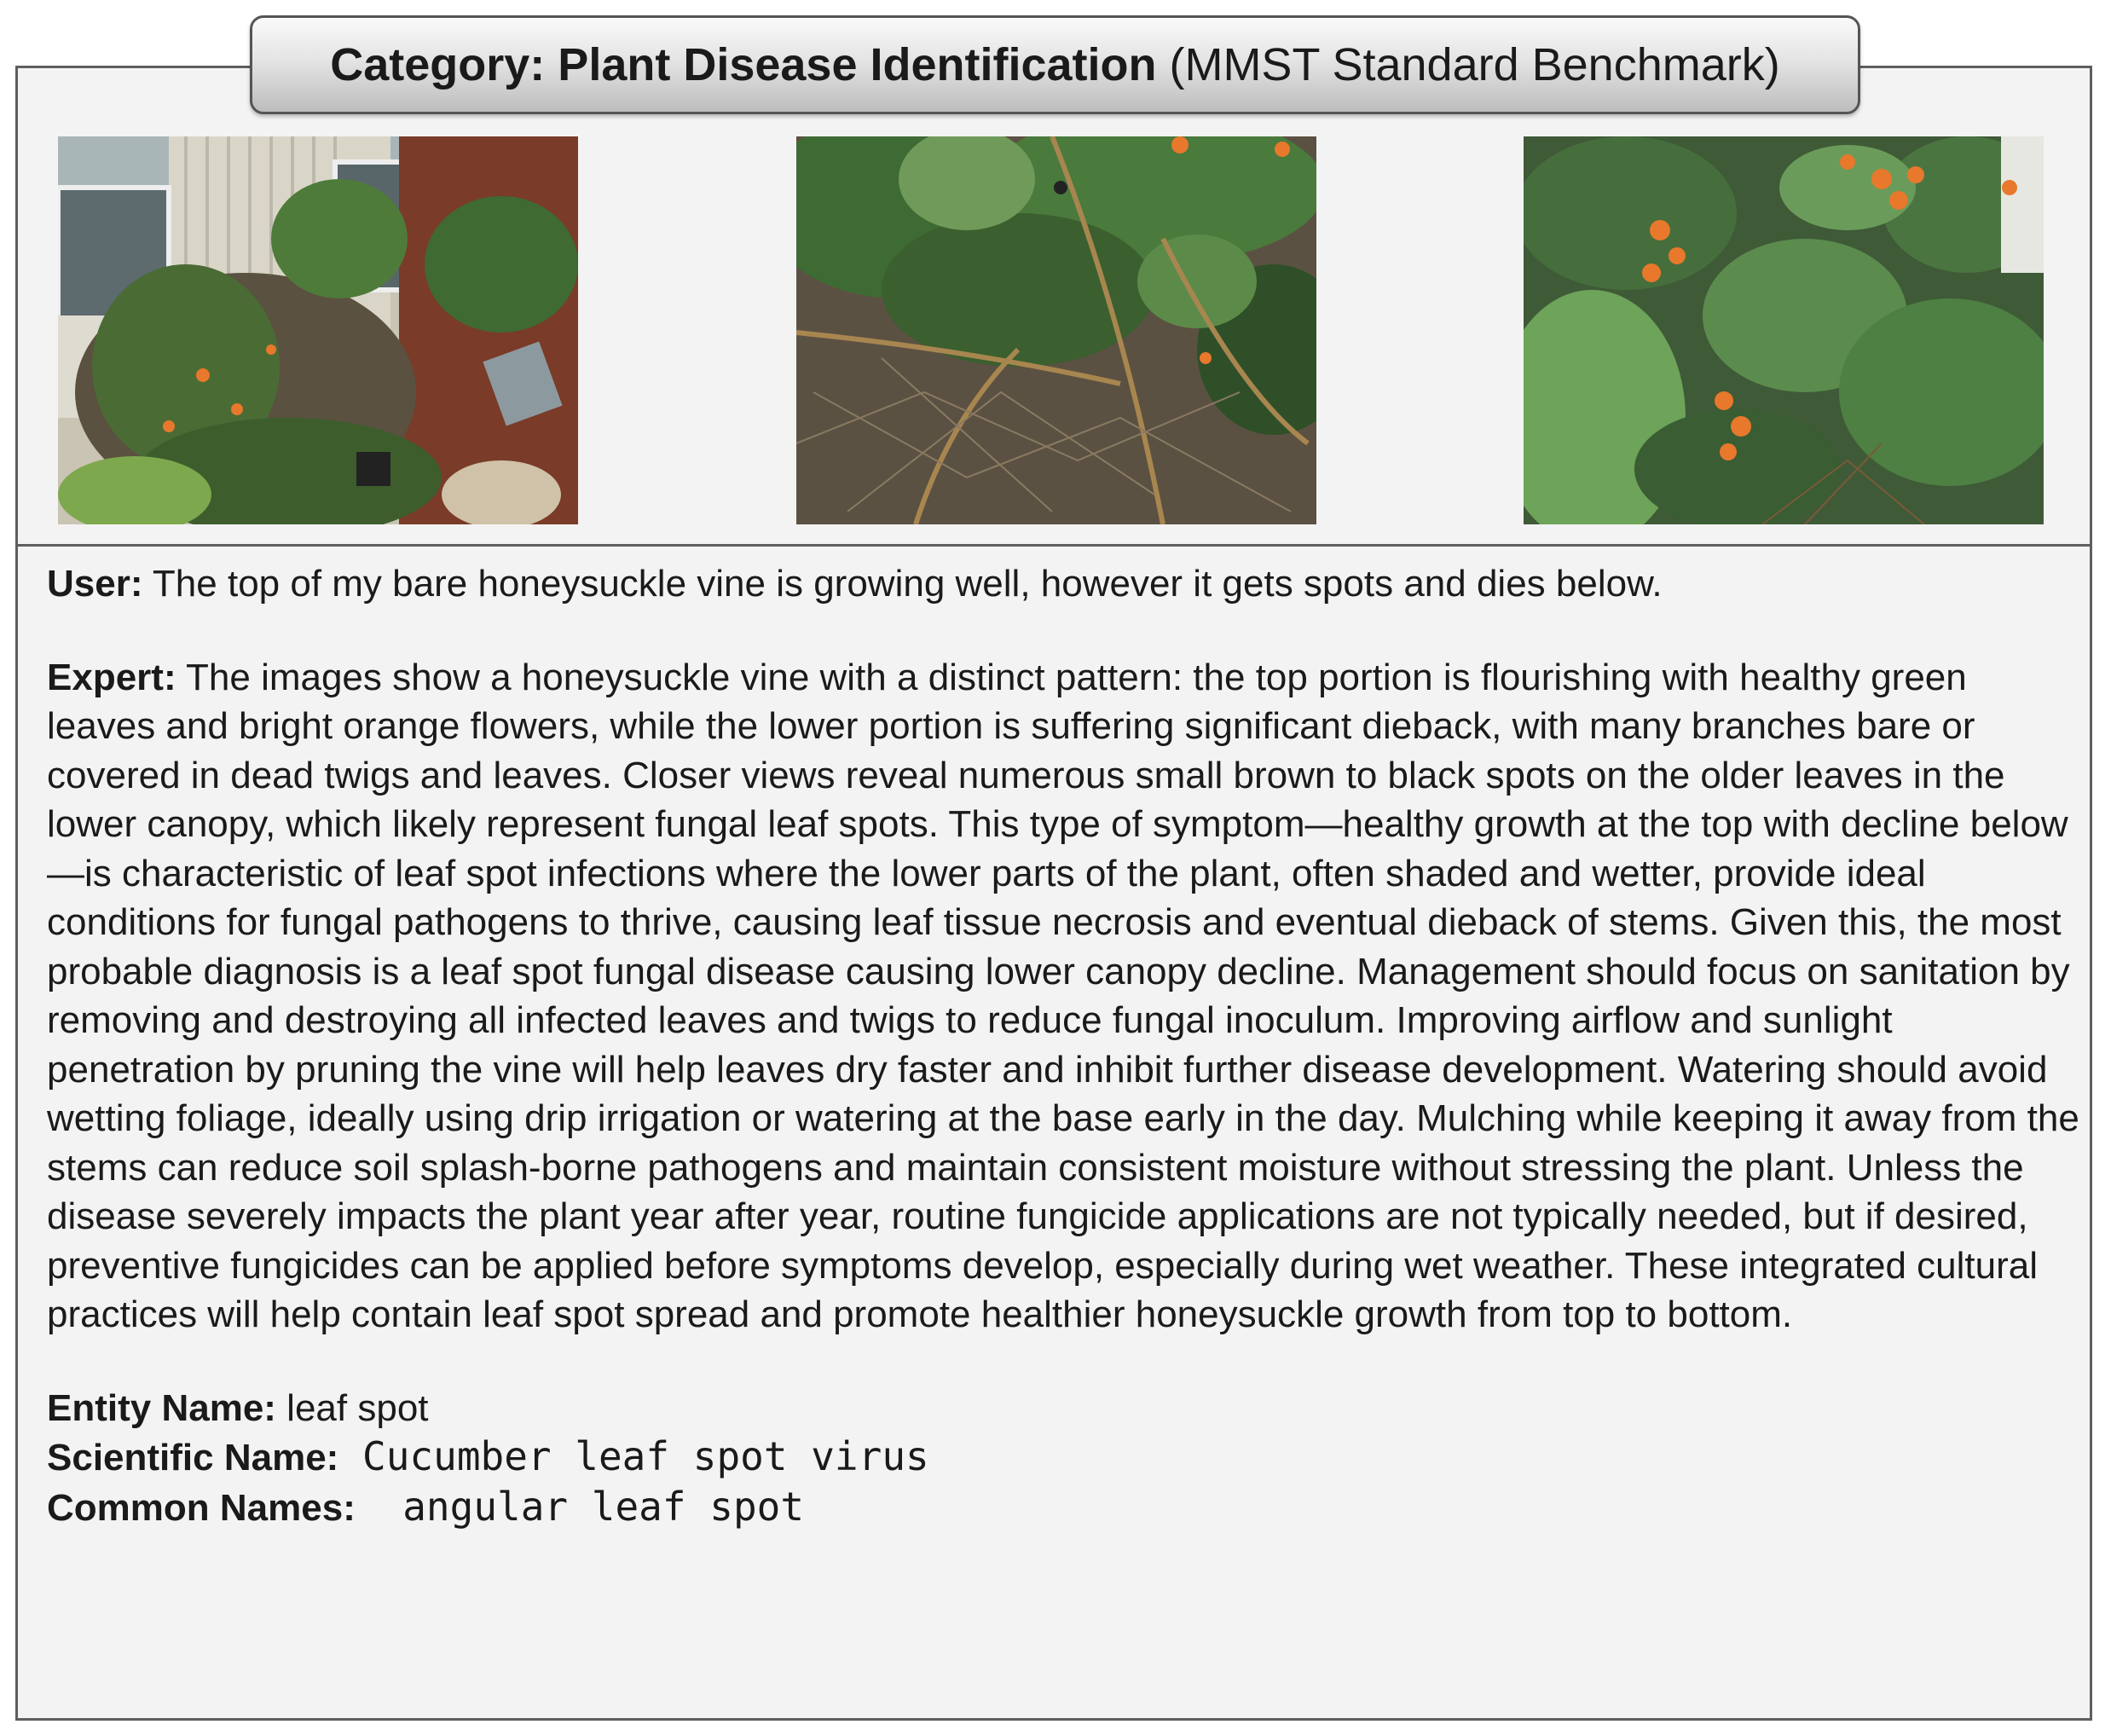 Image resolution: width=2111 pixels, height=1736 pixels. Describe the element at coordinates (111, 677) in the screenshot. I see `expert-label: Expert:` at that location.